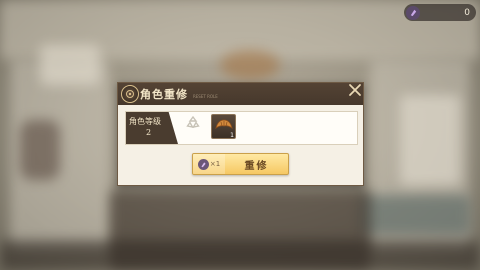 Image resolution: width=480 pixels, height=270 pixels. I want to click on role-level-value: 2, so click(149, 132).